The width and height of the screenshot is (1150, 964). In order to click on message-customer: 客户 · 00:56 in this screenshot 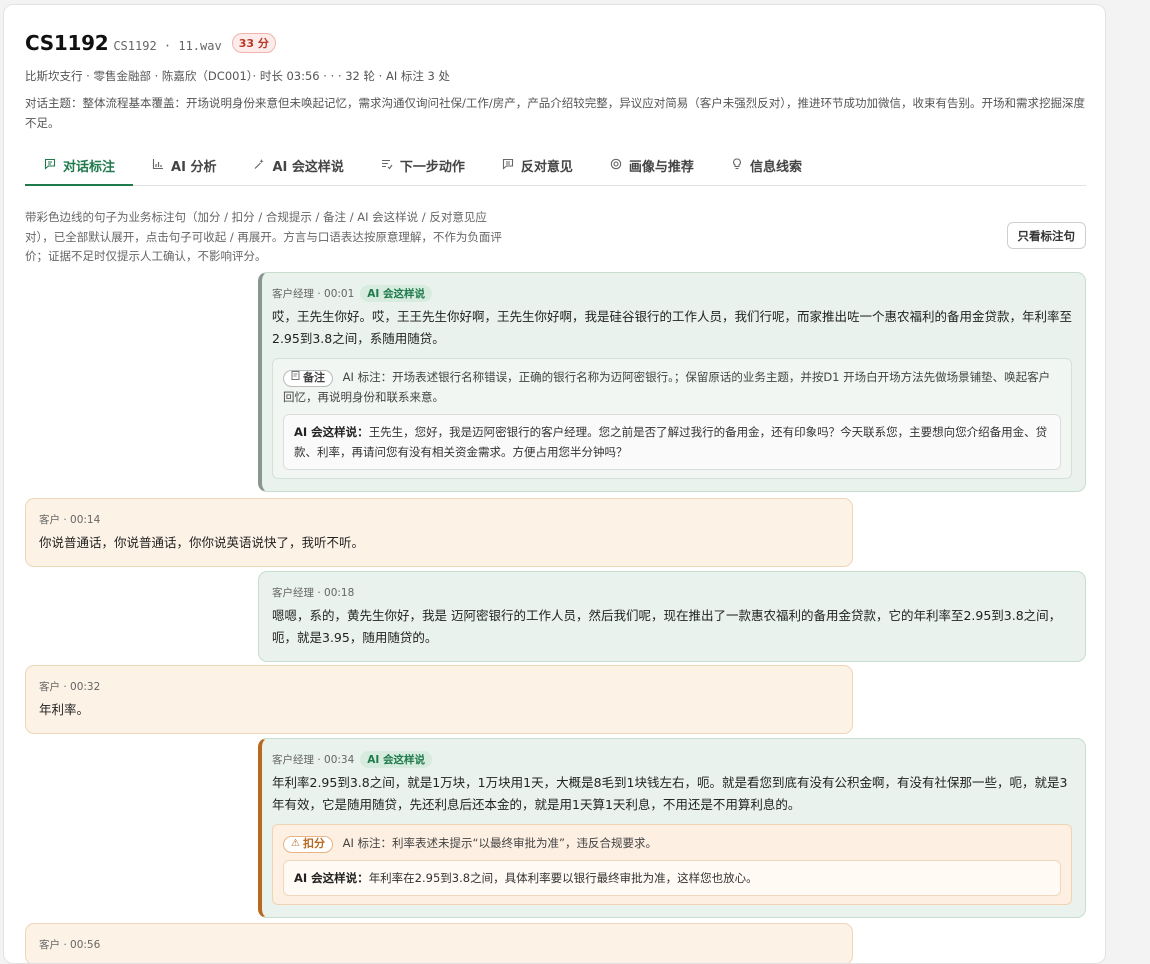, I will do `click(439, 943)`.